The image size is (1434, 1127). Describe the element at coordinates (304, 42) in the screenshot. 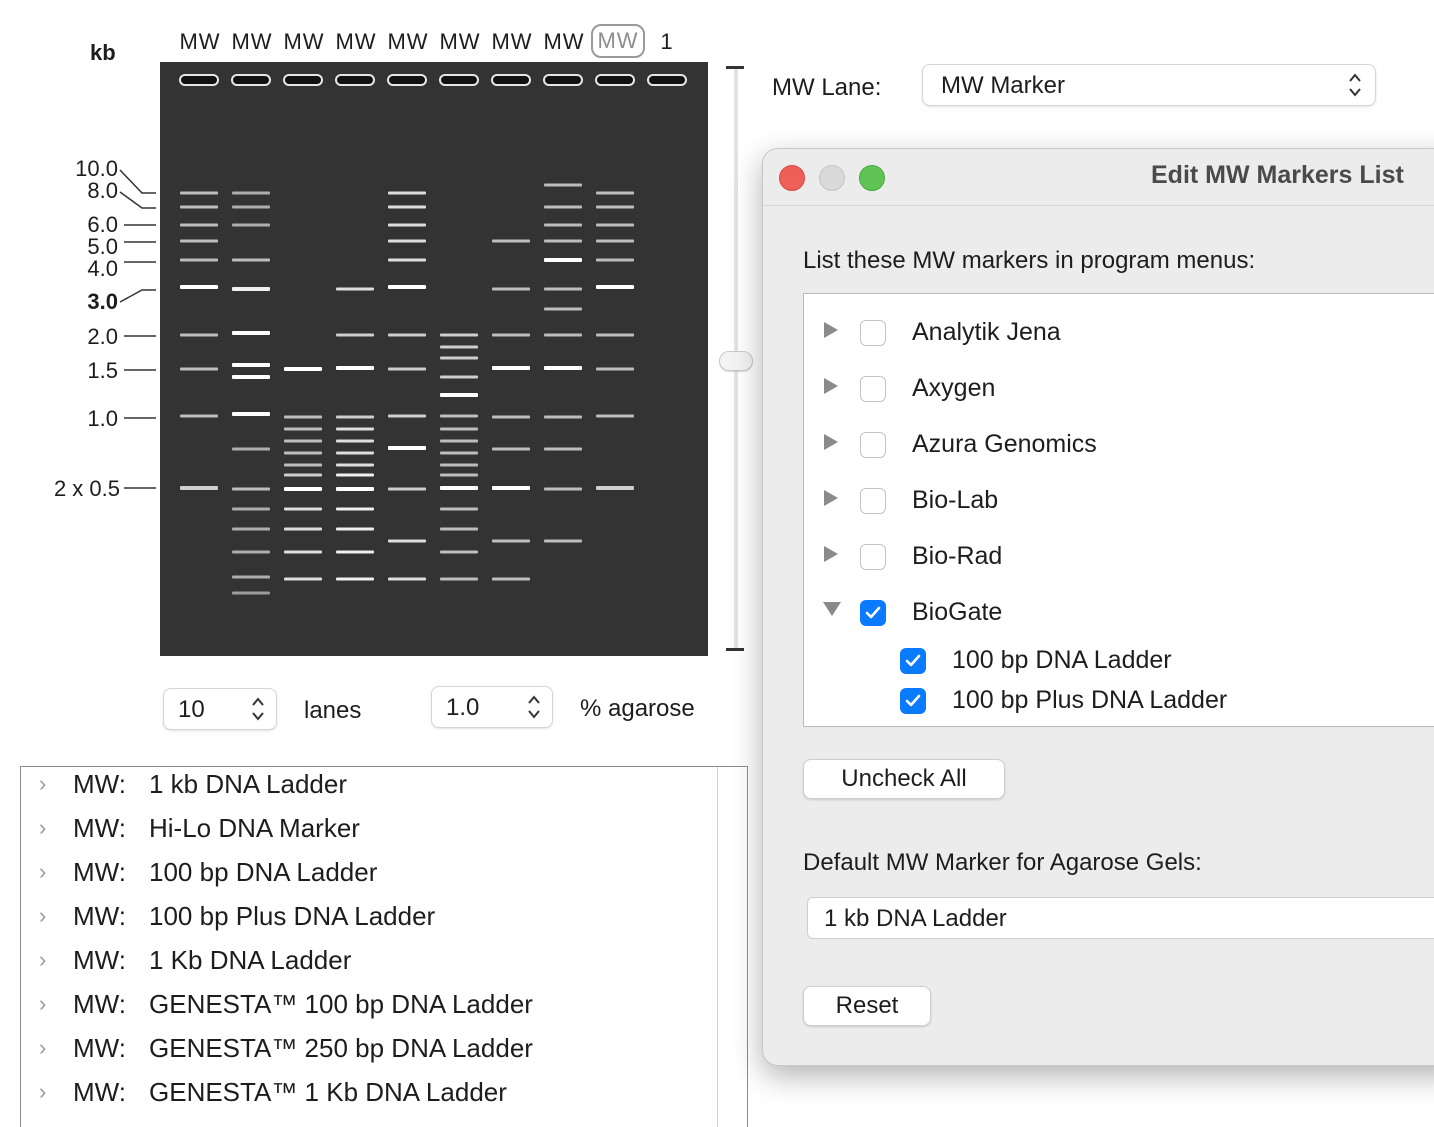

I see `lane-header-3: MW` at that location.